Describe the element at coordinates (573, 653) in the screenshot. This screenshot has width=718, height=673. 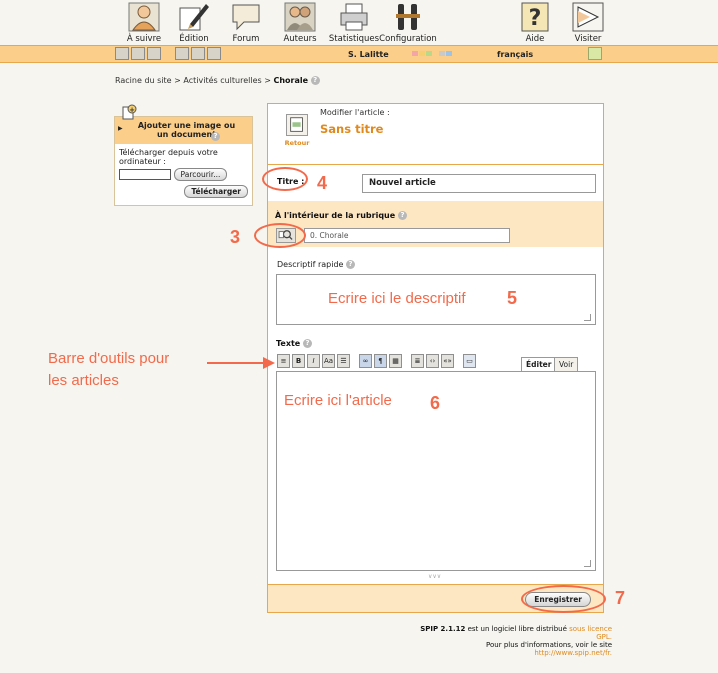
I see `spip-site-link: http://www.spip.net/fr.` at that location.